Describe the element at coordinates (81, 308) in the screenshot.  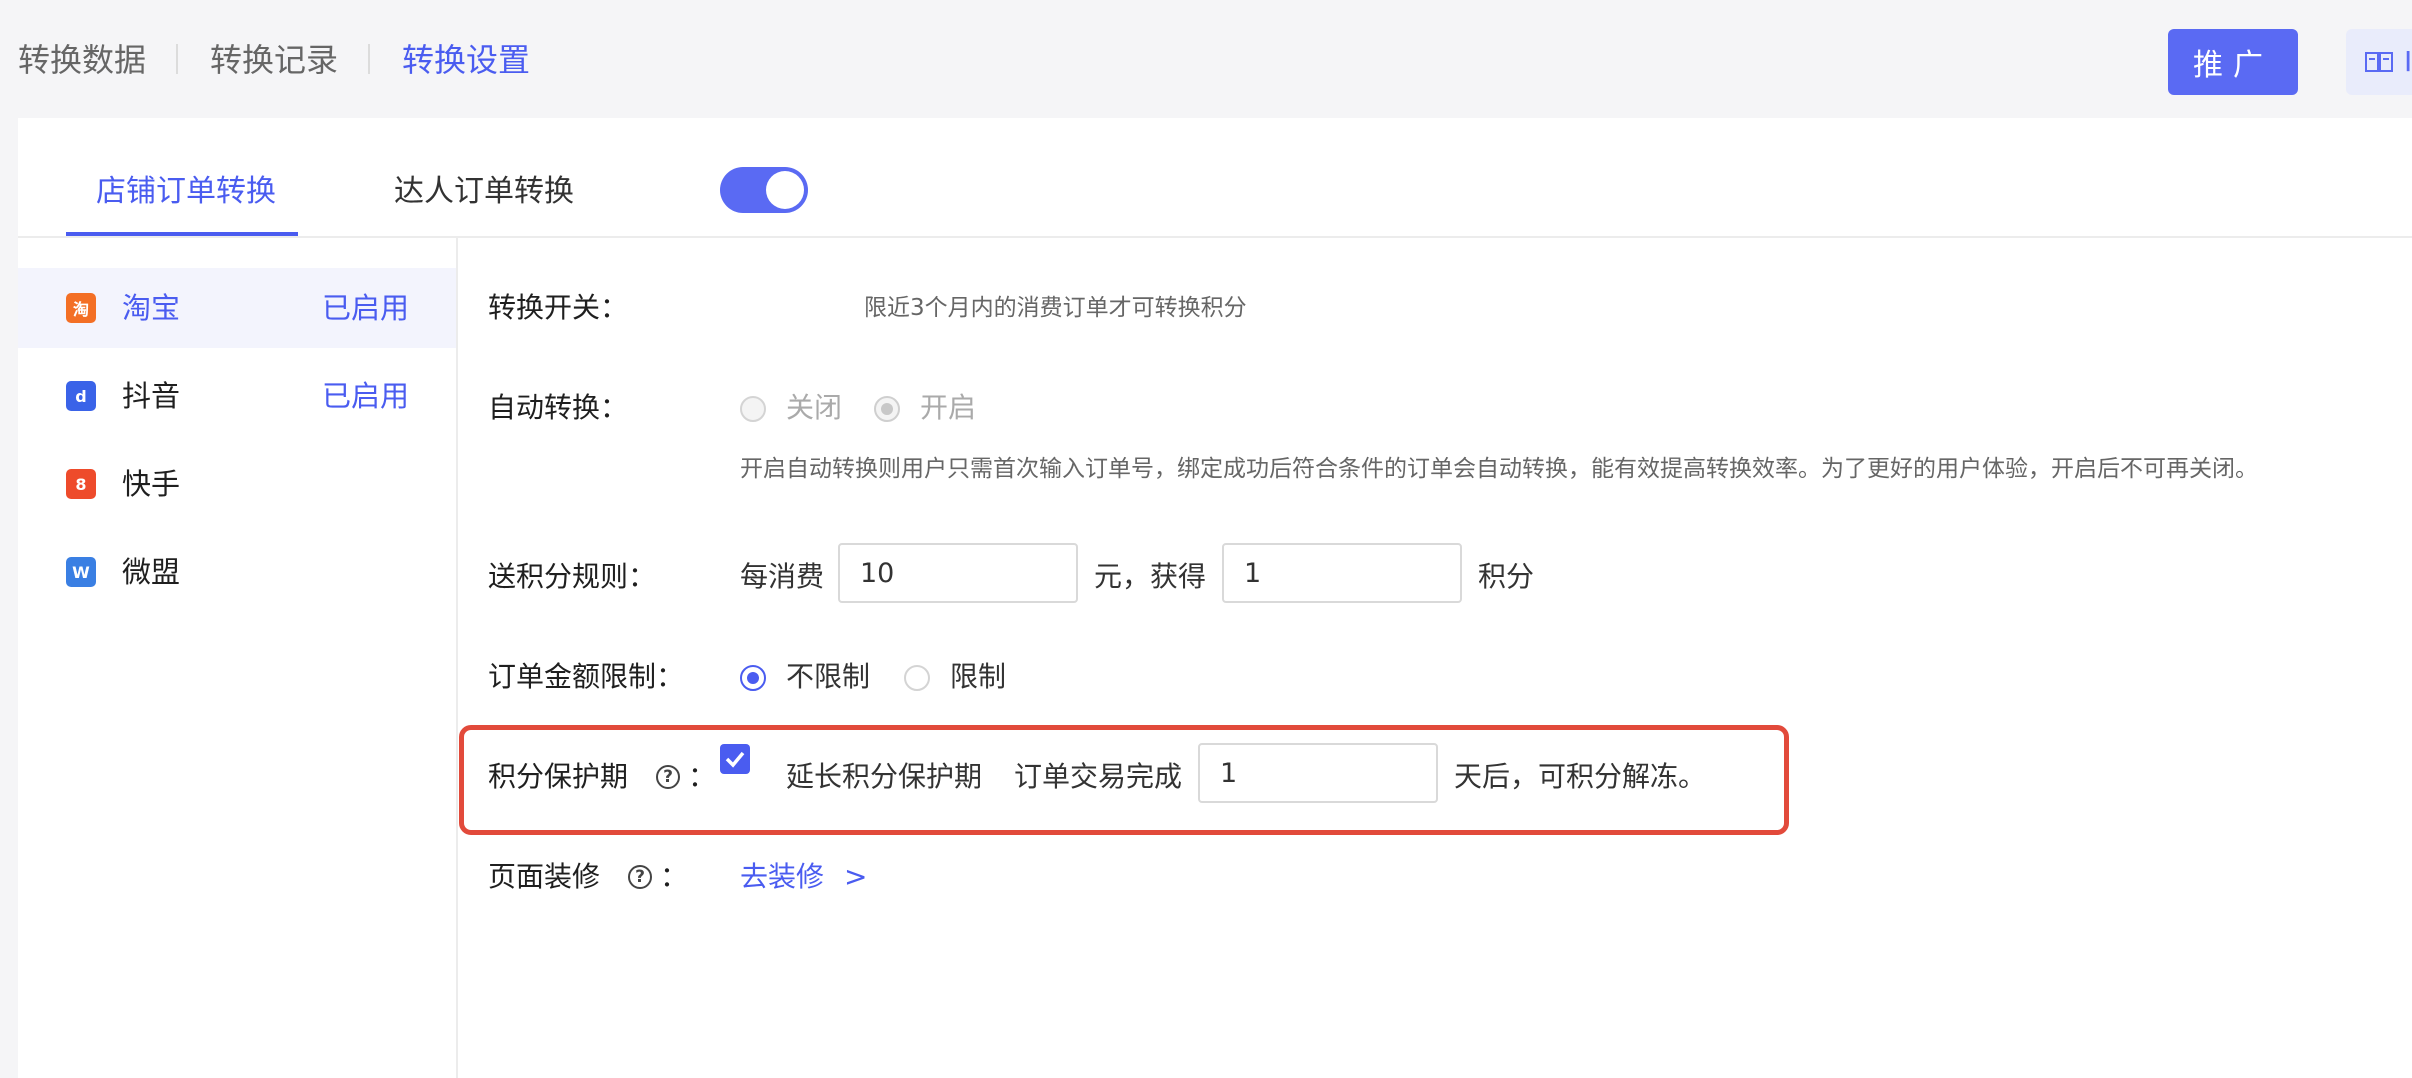
I see `taobao-icon: 淘` at that location.